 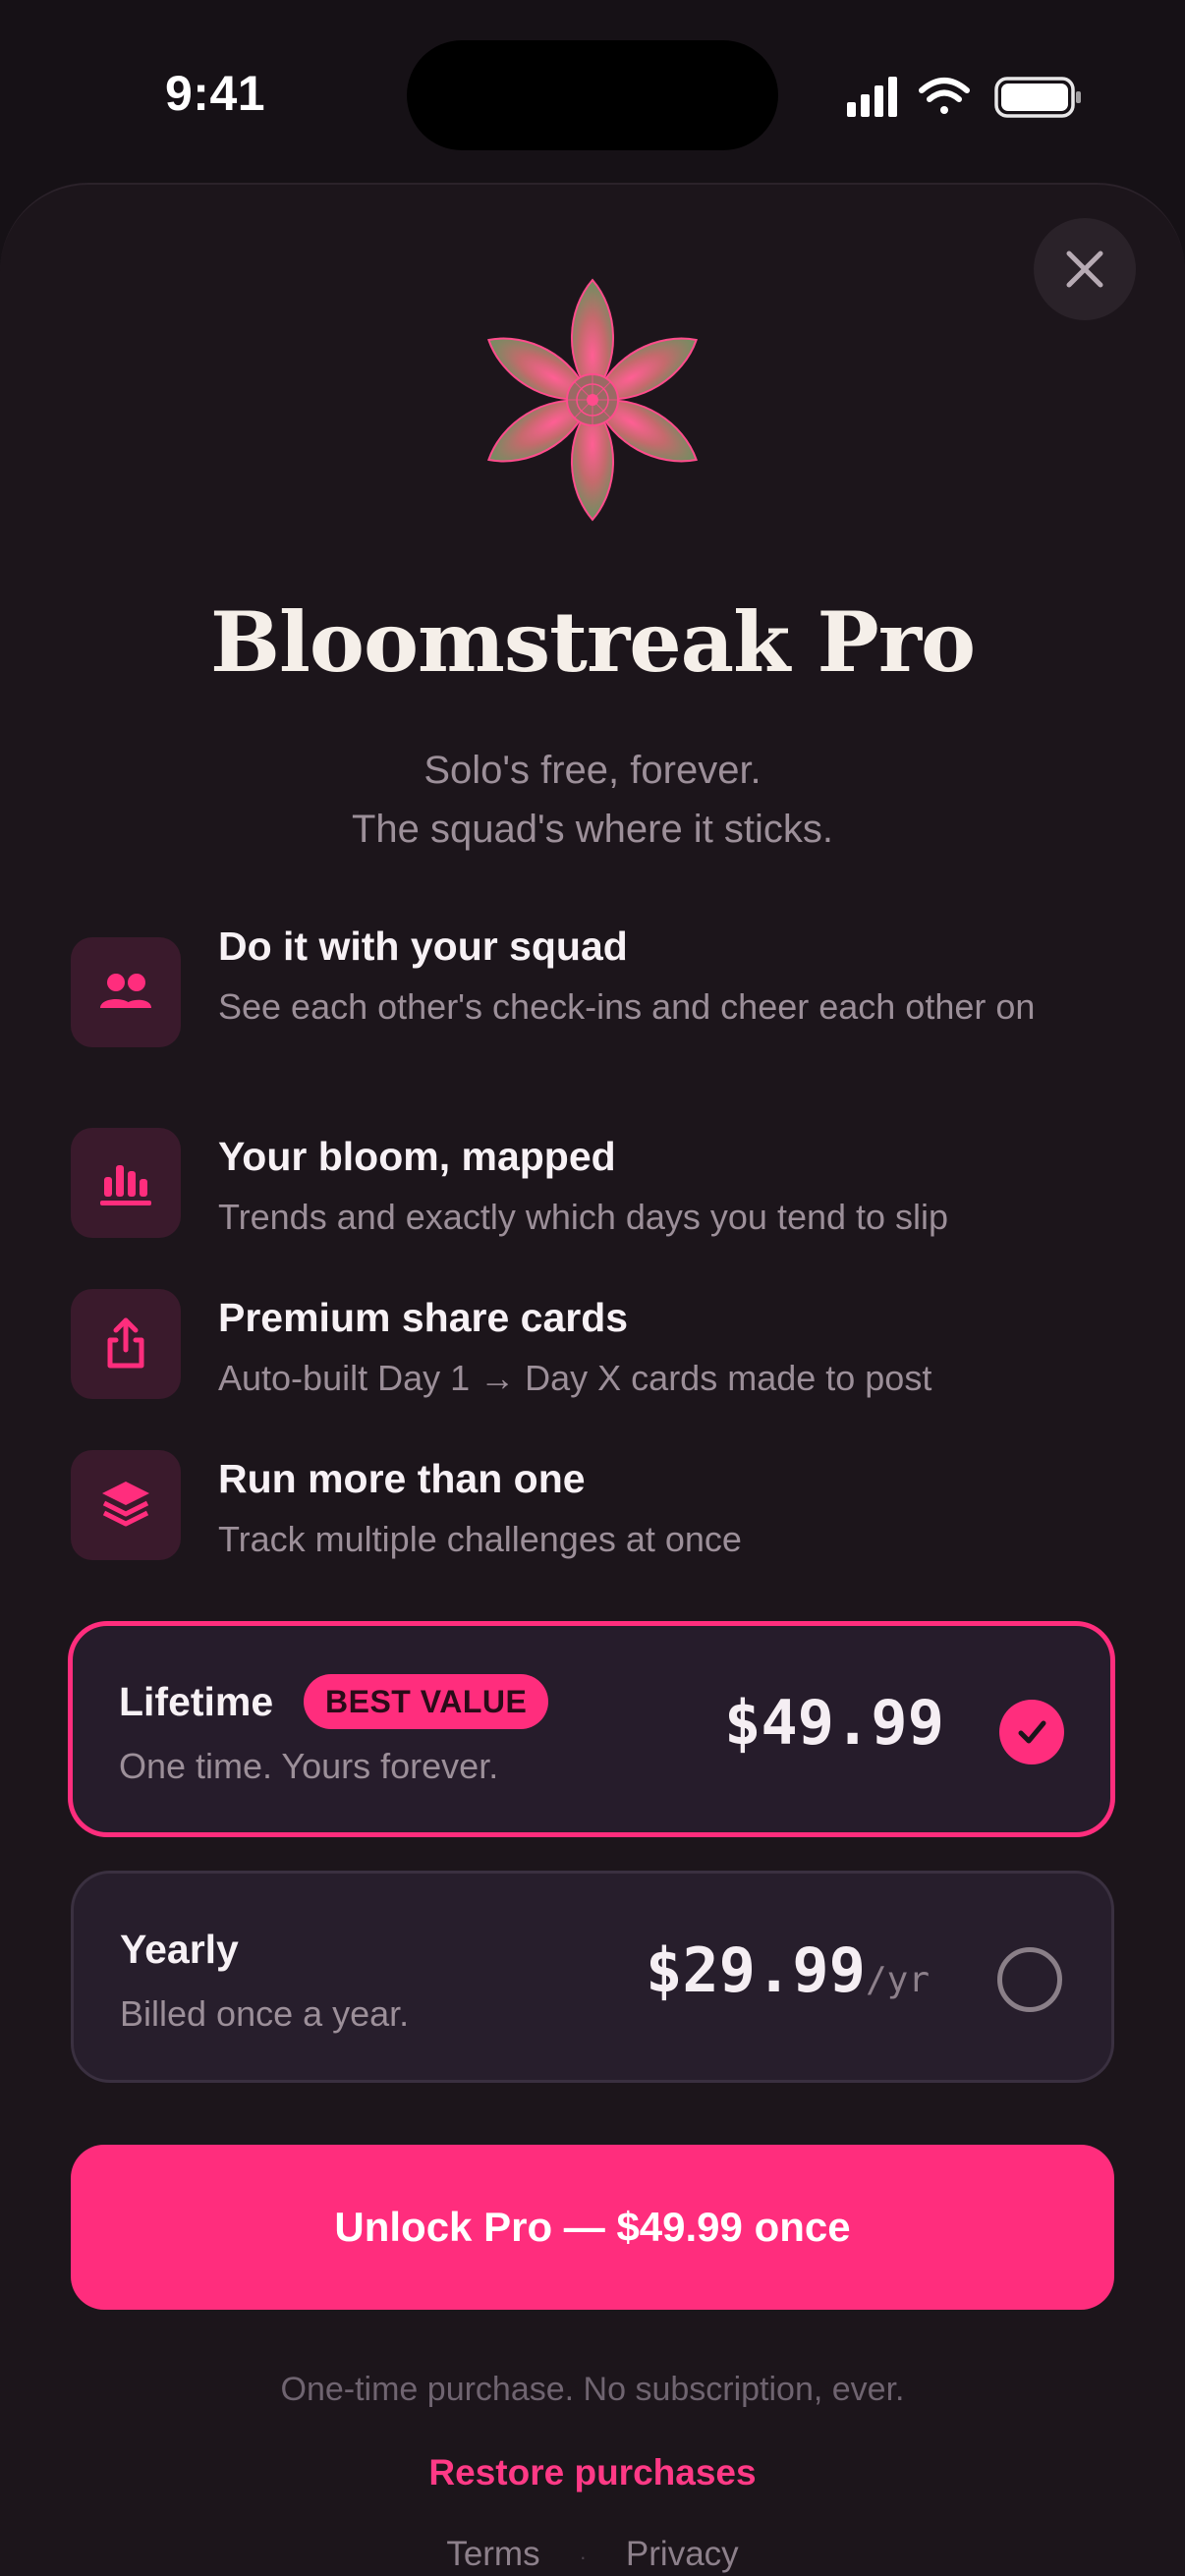 I want to click on dynamic-island, so click(x=592, y=95).